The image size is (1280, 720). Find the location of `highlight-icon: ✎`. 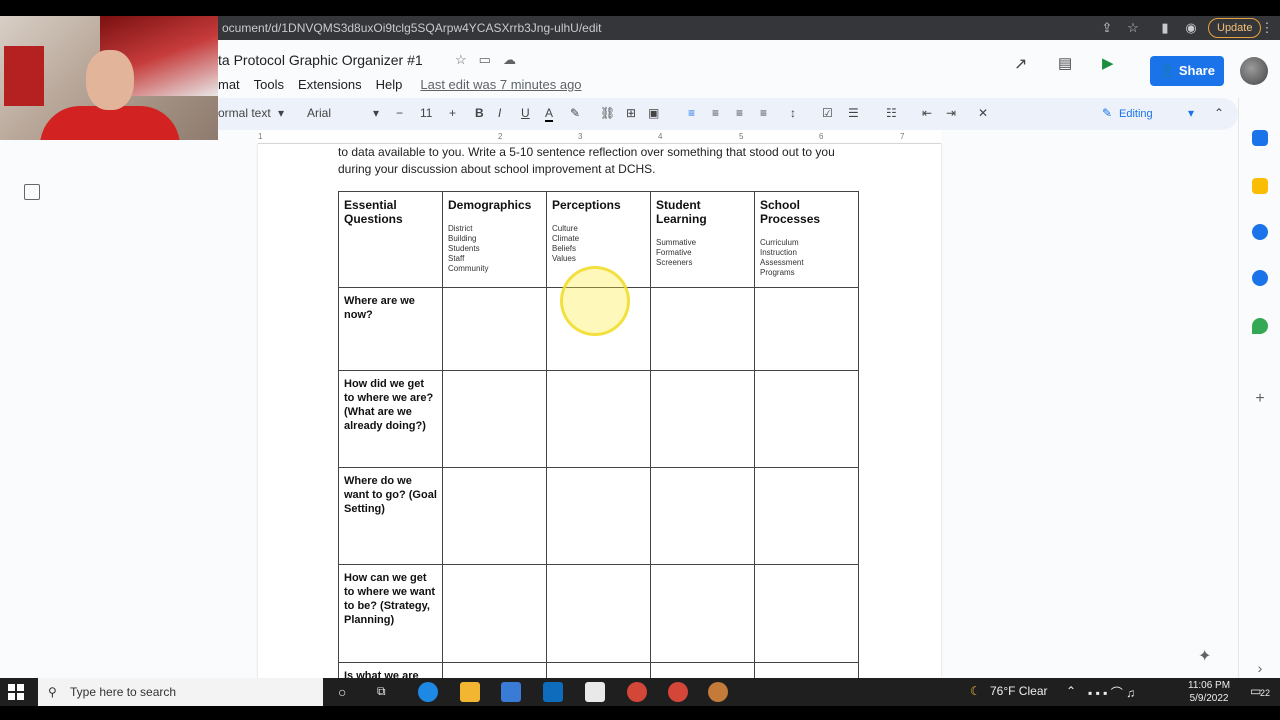

highlight-icon: ✎ is located at coordinates (575, 113).